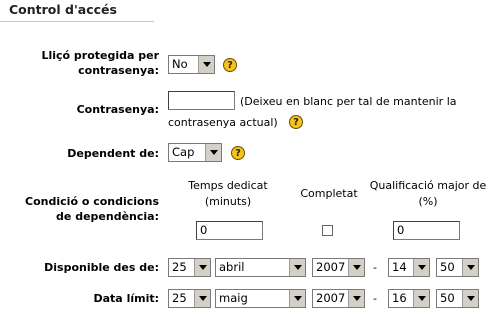 The height and width of the screenshot is (317, 494). Describe the element at coordinates (84, 209) in the screenshot. I see `conditions-label: Condició o condicions de dependència:` at that location.